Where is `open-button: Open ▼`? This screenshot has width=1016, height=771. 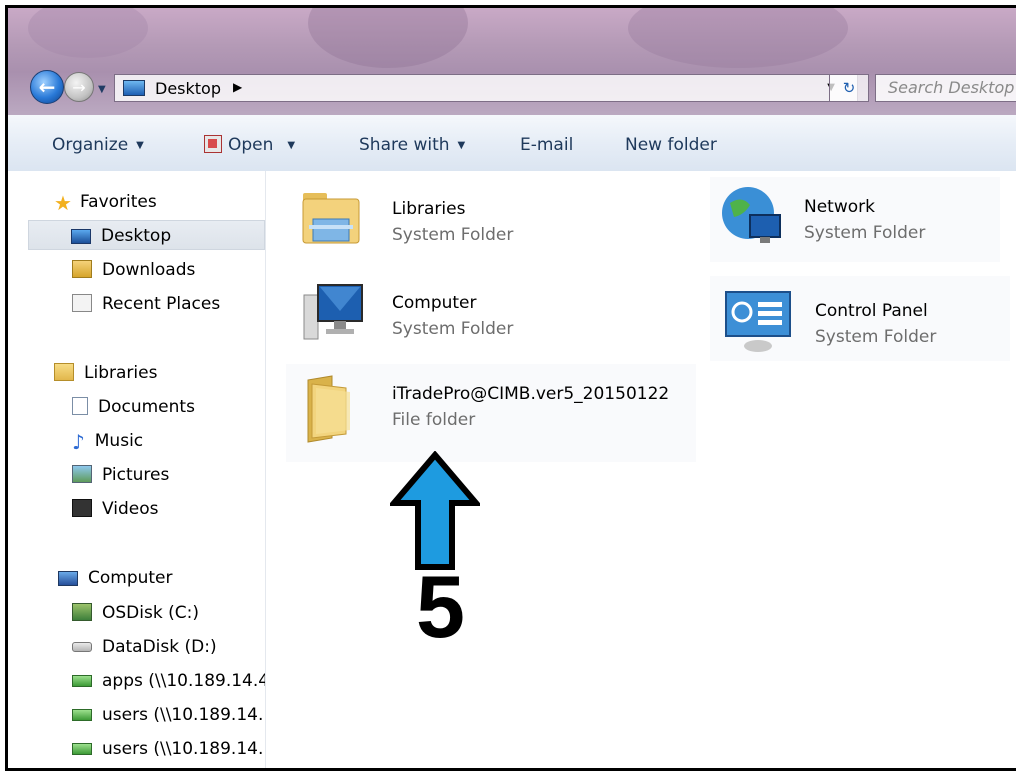
open-button: Open ▼ is located at coordinates (249, 145).